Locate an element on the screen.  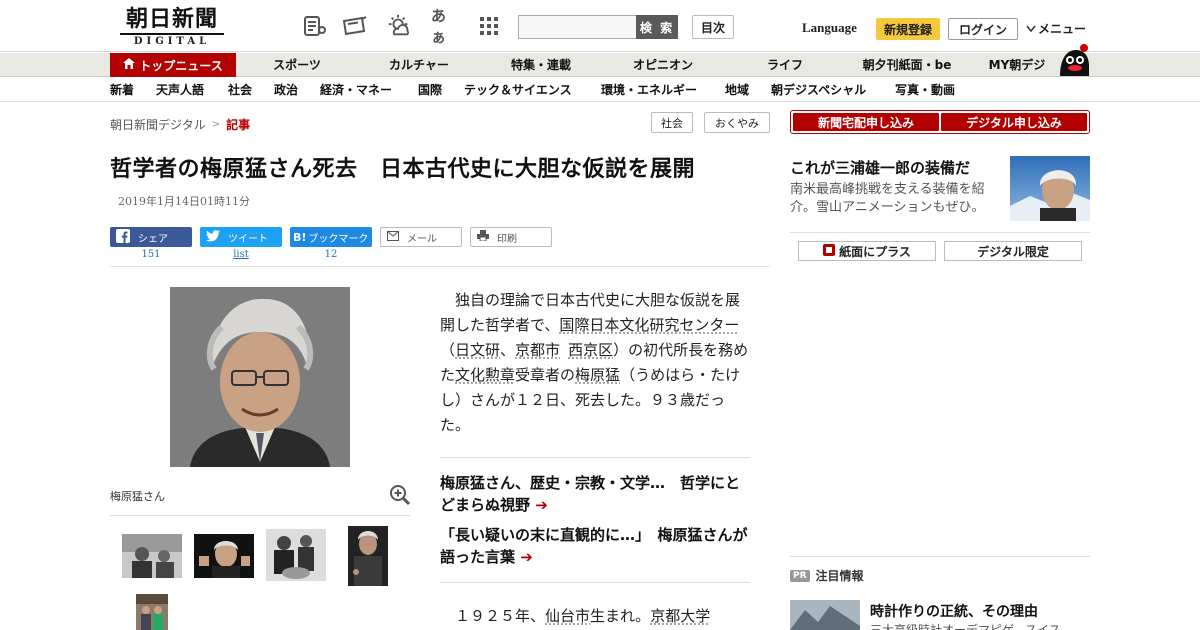
promo-image is located at coordinates (1050, 188).